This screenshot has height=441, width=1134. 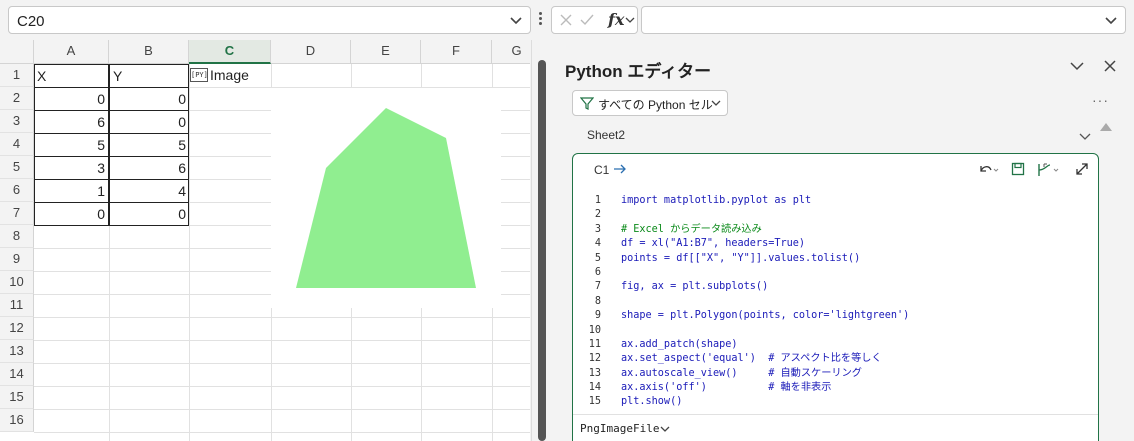 What do you see at coordinates (601, 170) in the screenshot?
I see `cell-reference: C1` at bounding box center [601, 170].